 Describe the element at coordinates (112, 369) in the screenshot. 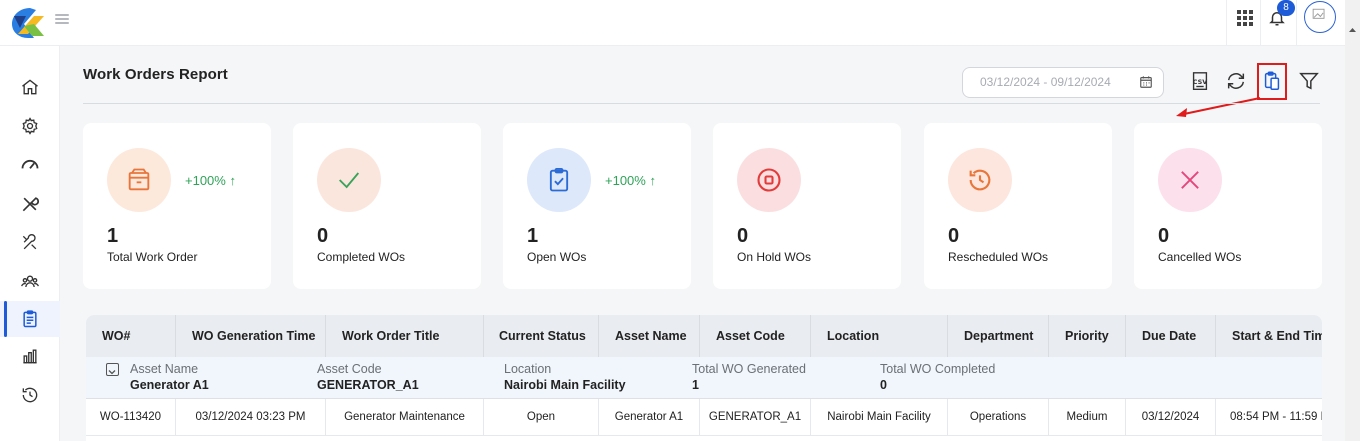

I see `collapse-group-toggle` at that location.